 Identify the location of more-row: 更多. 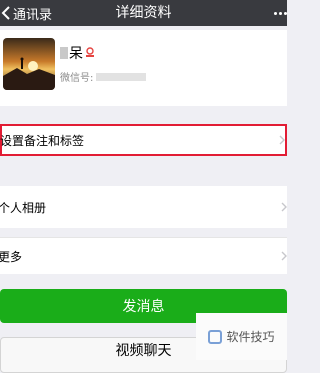
(143, 256).